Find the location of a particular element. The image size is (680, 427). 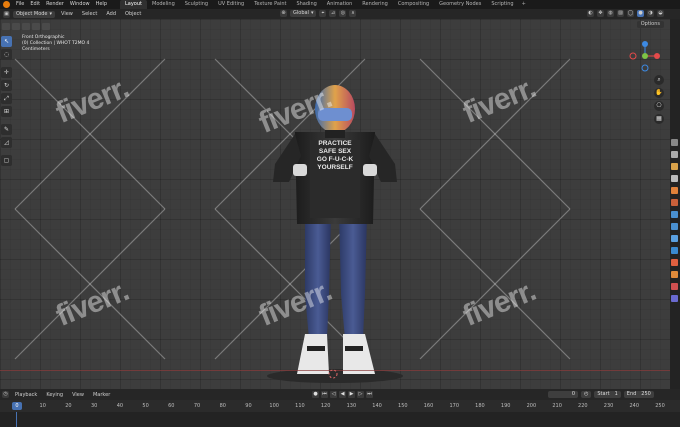

tab-rendering: Rendering is located at coordinates (375, 4).